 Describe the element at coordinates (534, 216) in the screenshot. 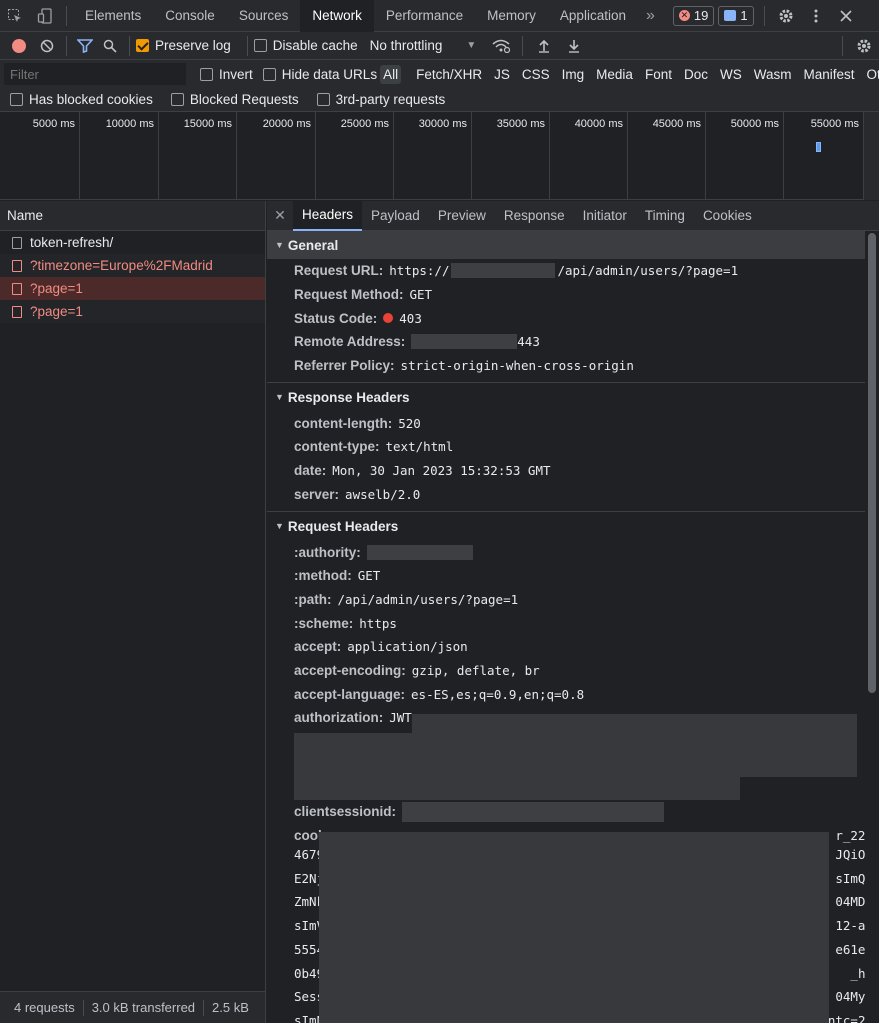

I see `tab-response: Response` at that location.